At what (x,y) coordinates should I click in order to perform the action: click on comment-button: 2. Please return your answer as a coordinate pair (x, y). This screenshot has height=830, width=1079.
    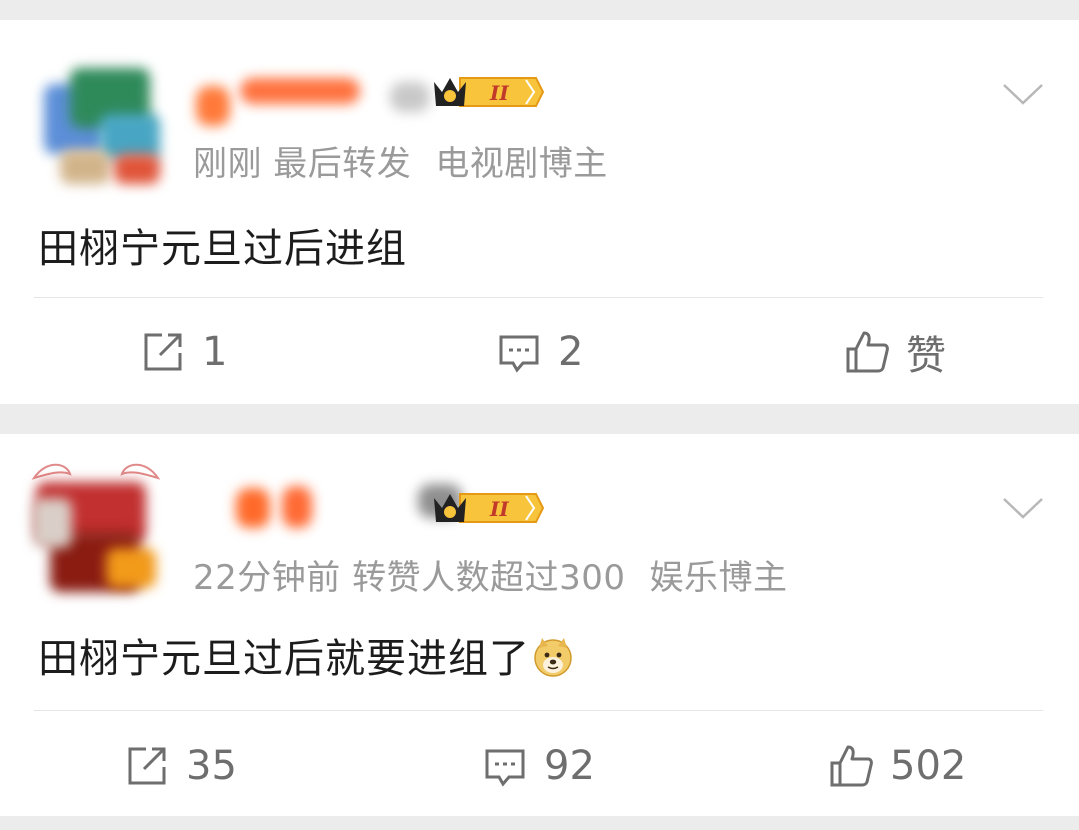
    Looking at the image, I should click on (539, 352).